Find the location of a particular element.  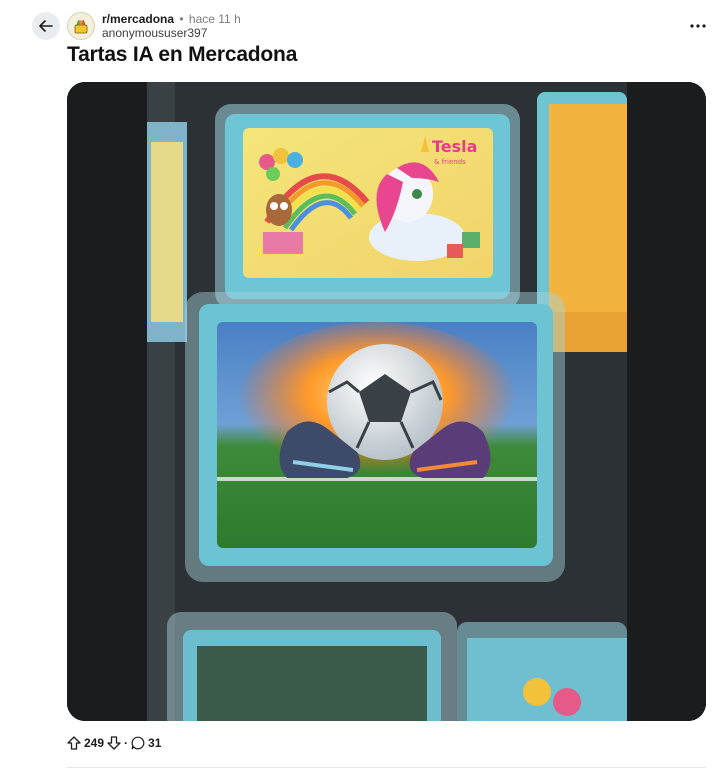

cake-brand-sub-text: & friends is located at coordinates (450, 162).